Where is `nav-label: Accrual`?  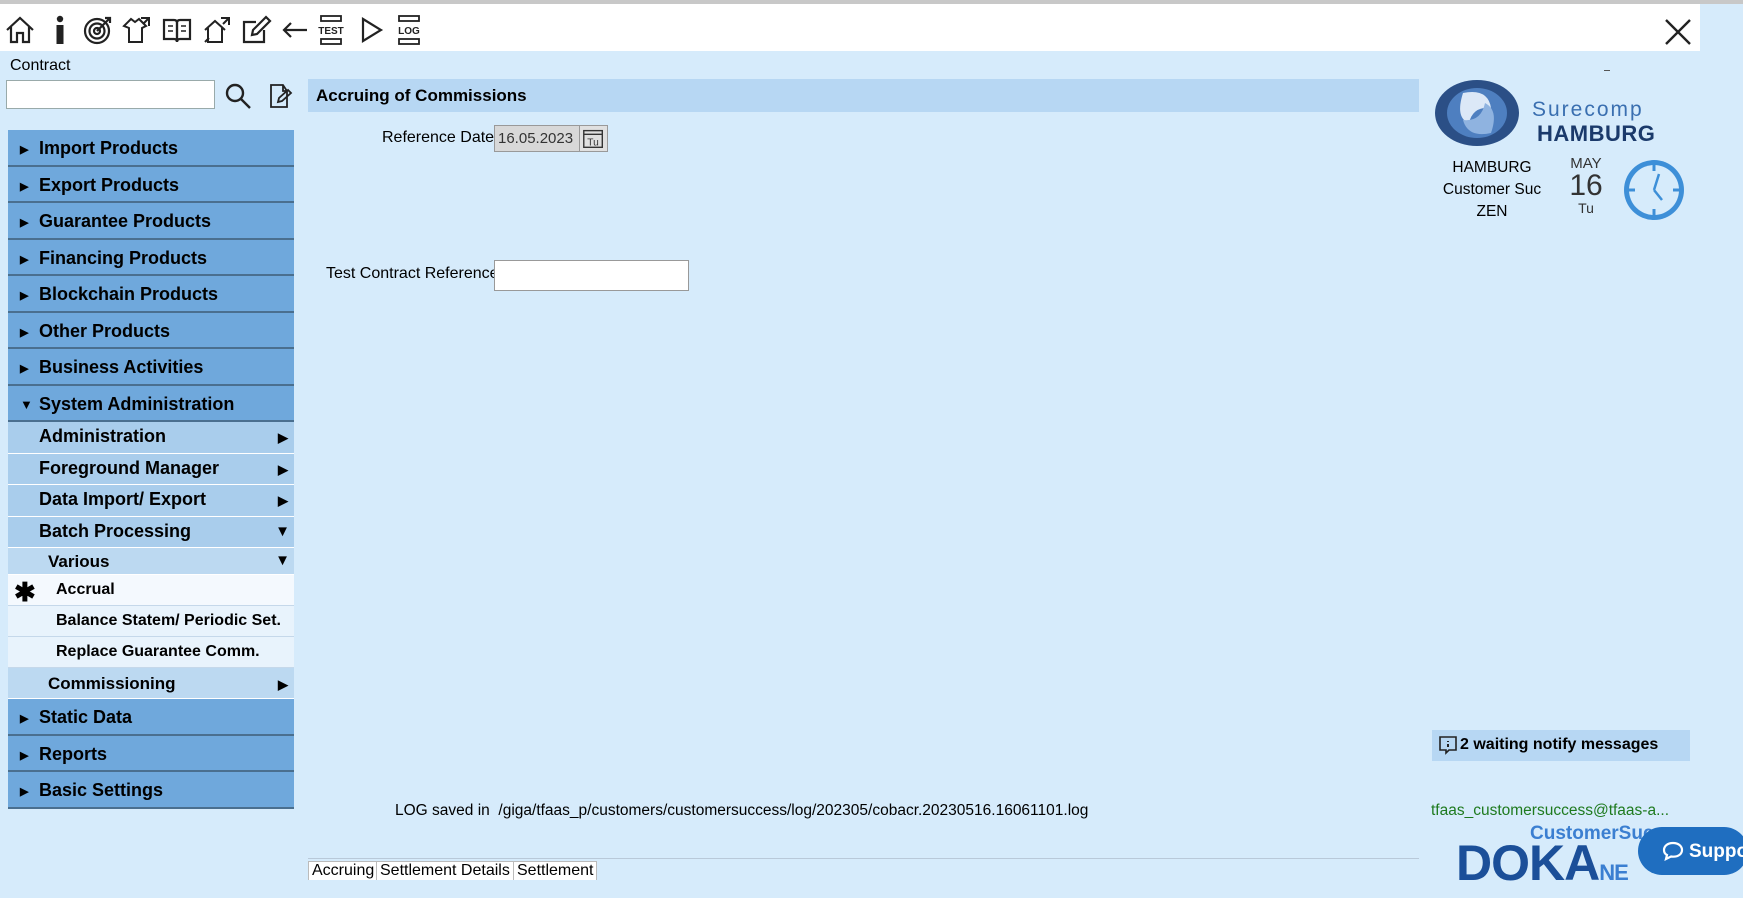
nav-label: Accrual is located at coordinates (85, 589).